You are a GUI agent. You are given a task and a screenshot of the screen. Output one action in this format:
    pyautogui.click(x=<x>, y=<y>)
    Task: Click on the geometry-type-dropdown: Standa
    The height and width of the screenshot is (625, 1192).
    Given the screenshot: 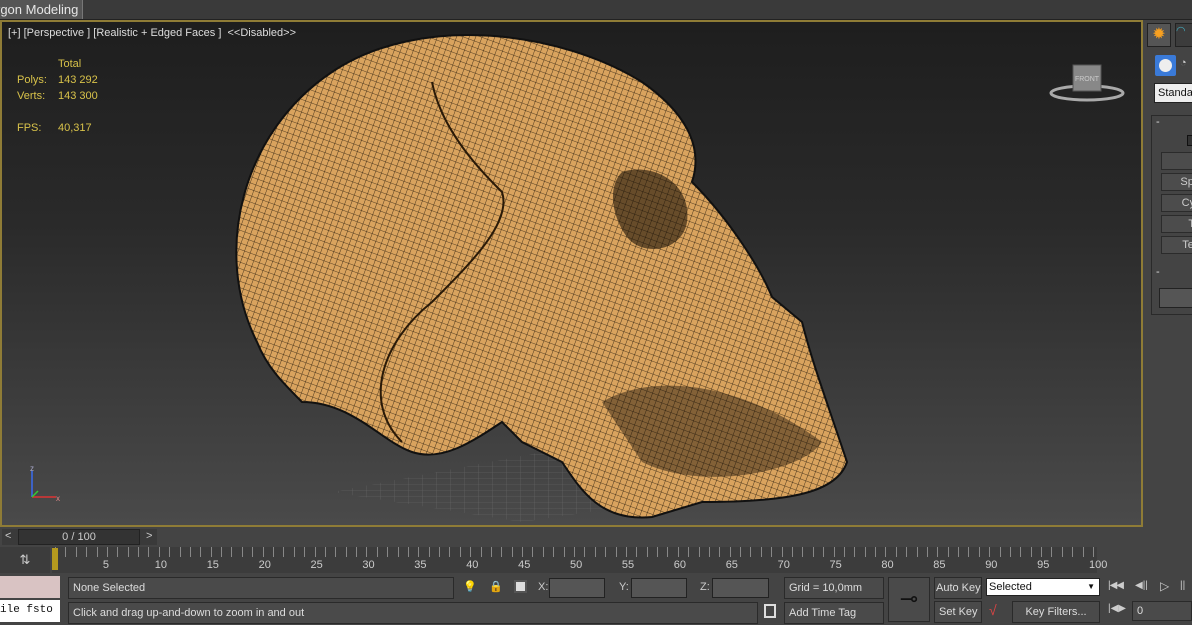 What is the action you would take?
    pyautogui.click(x=1173, y=93)
    